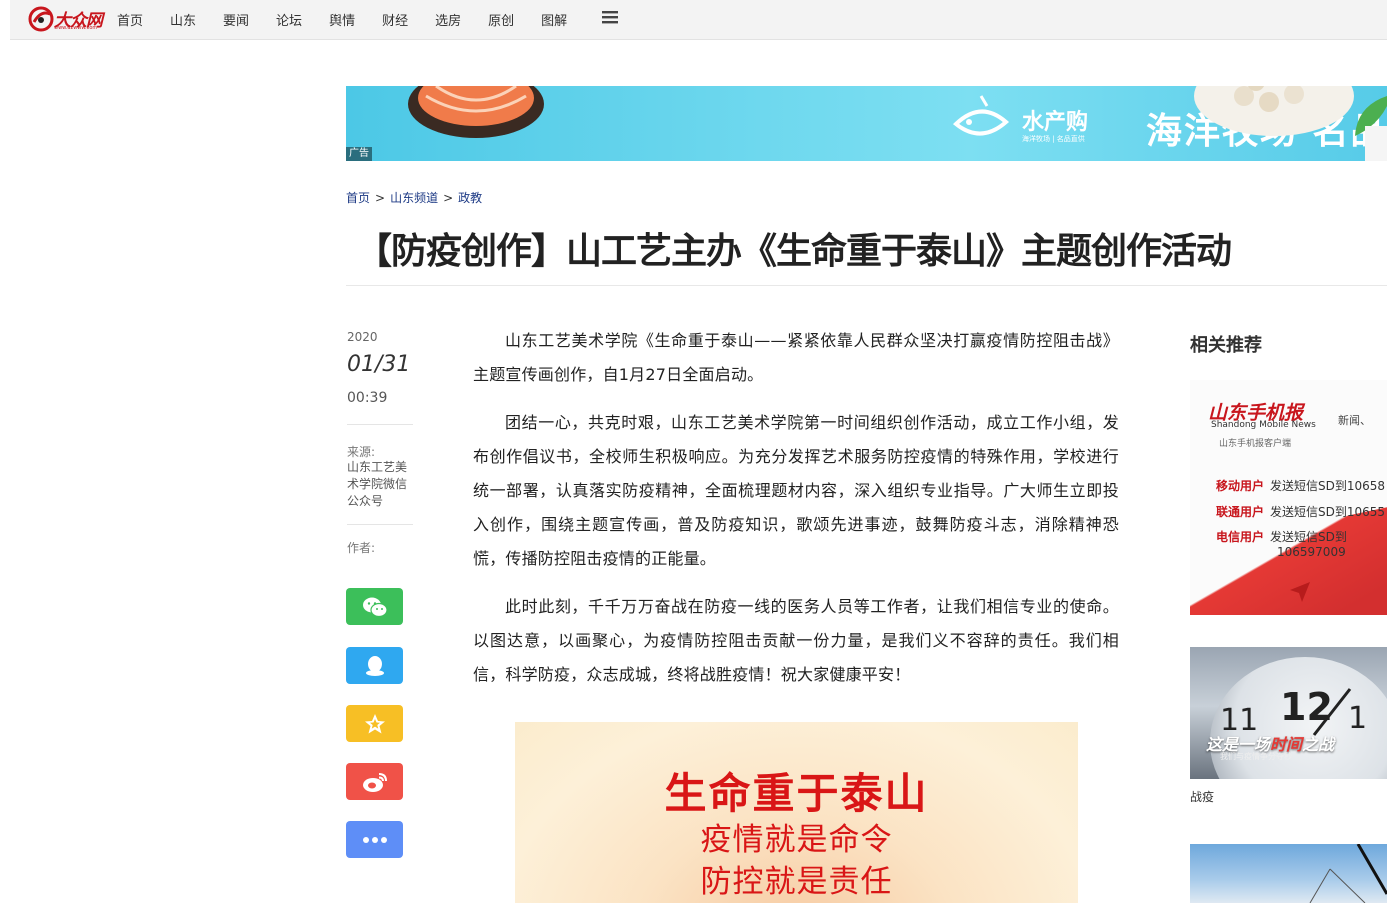 The width and height of the screenshot is (1387, 903). I want to click on caption-post: 之战, so click(1318, 744).